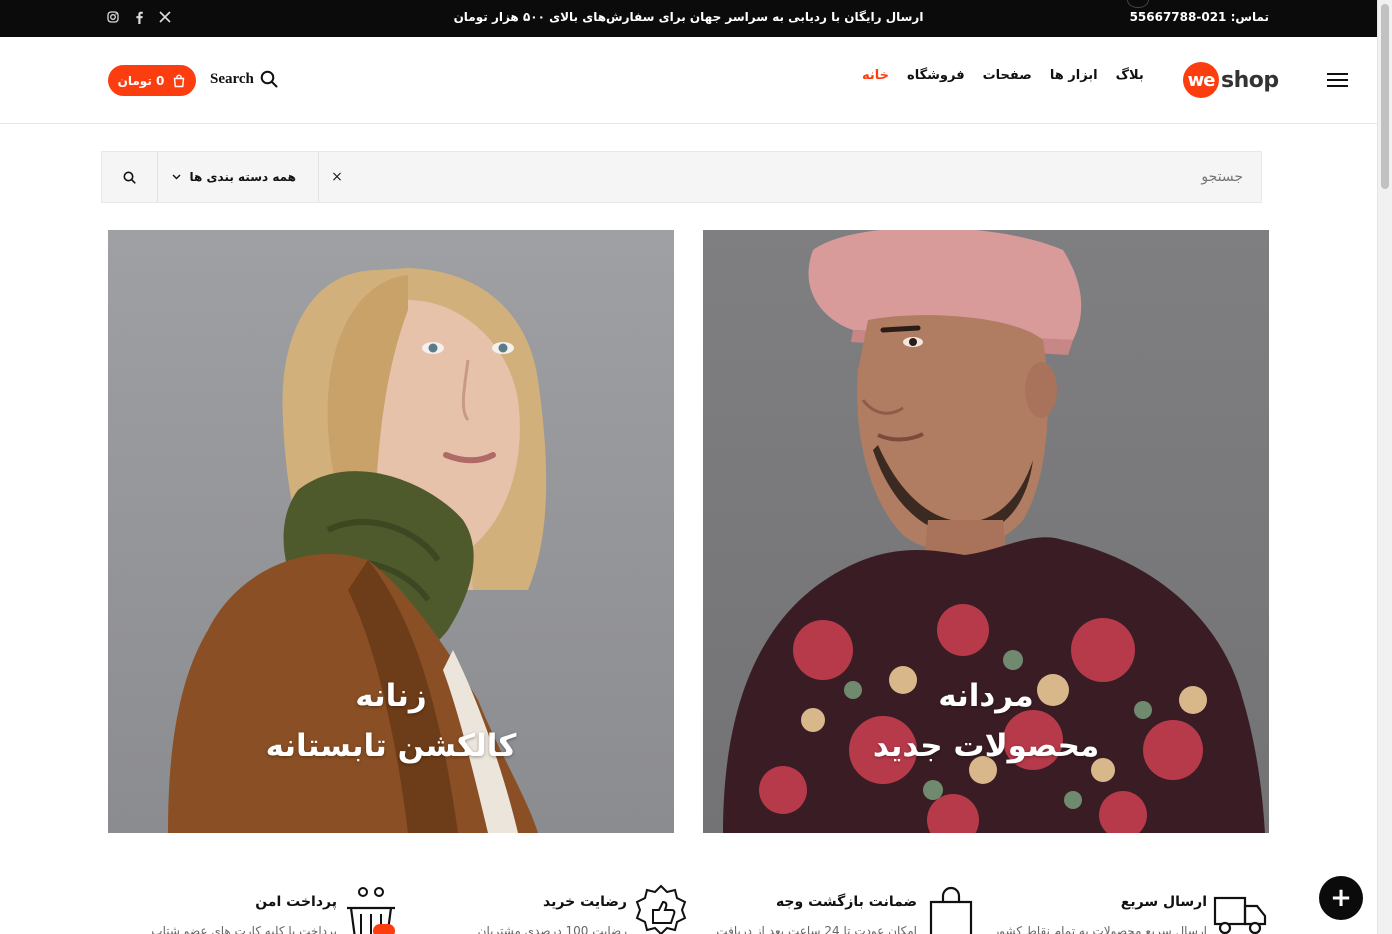 This screenshot has height=934, width=1392. What do you see at coordinates (371, 910) in the screenshot?
I see `shopping-basket-icon` at bounding box center [371, 910].